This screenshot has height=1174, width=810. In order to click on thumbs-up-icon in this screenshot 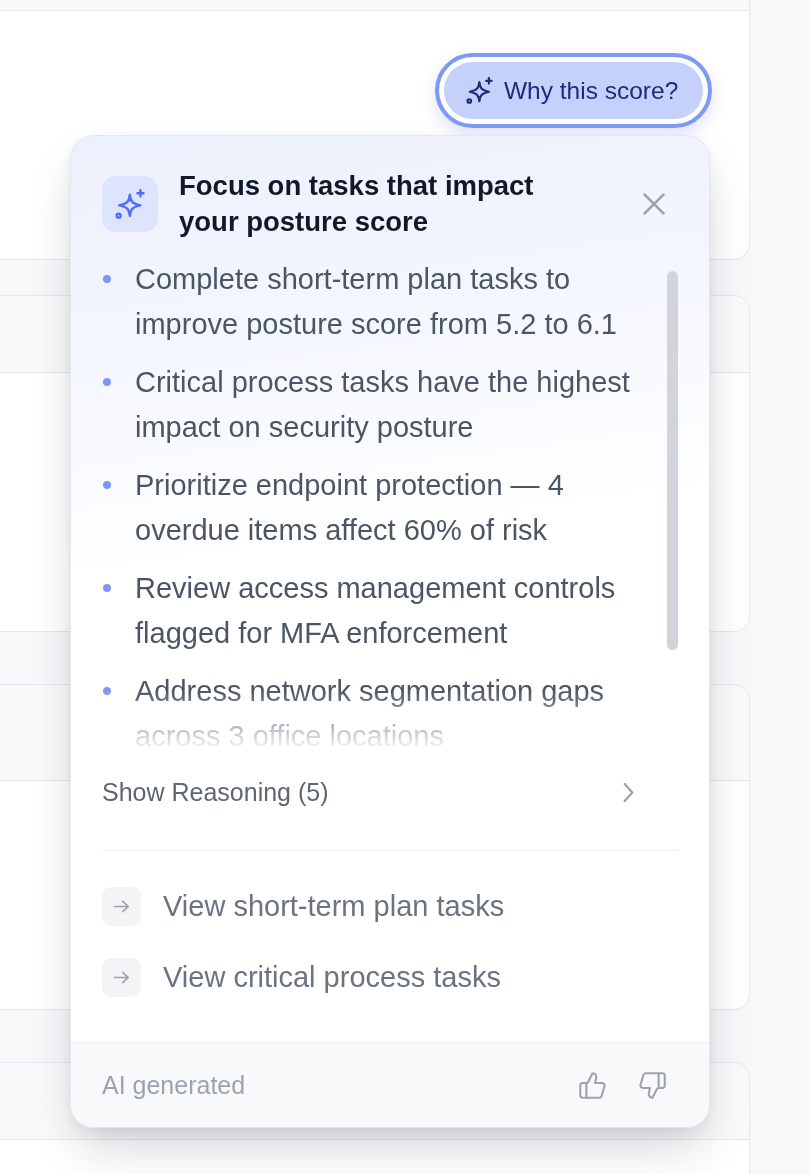, I will do `click(592, 1085)`.